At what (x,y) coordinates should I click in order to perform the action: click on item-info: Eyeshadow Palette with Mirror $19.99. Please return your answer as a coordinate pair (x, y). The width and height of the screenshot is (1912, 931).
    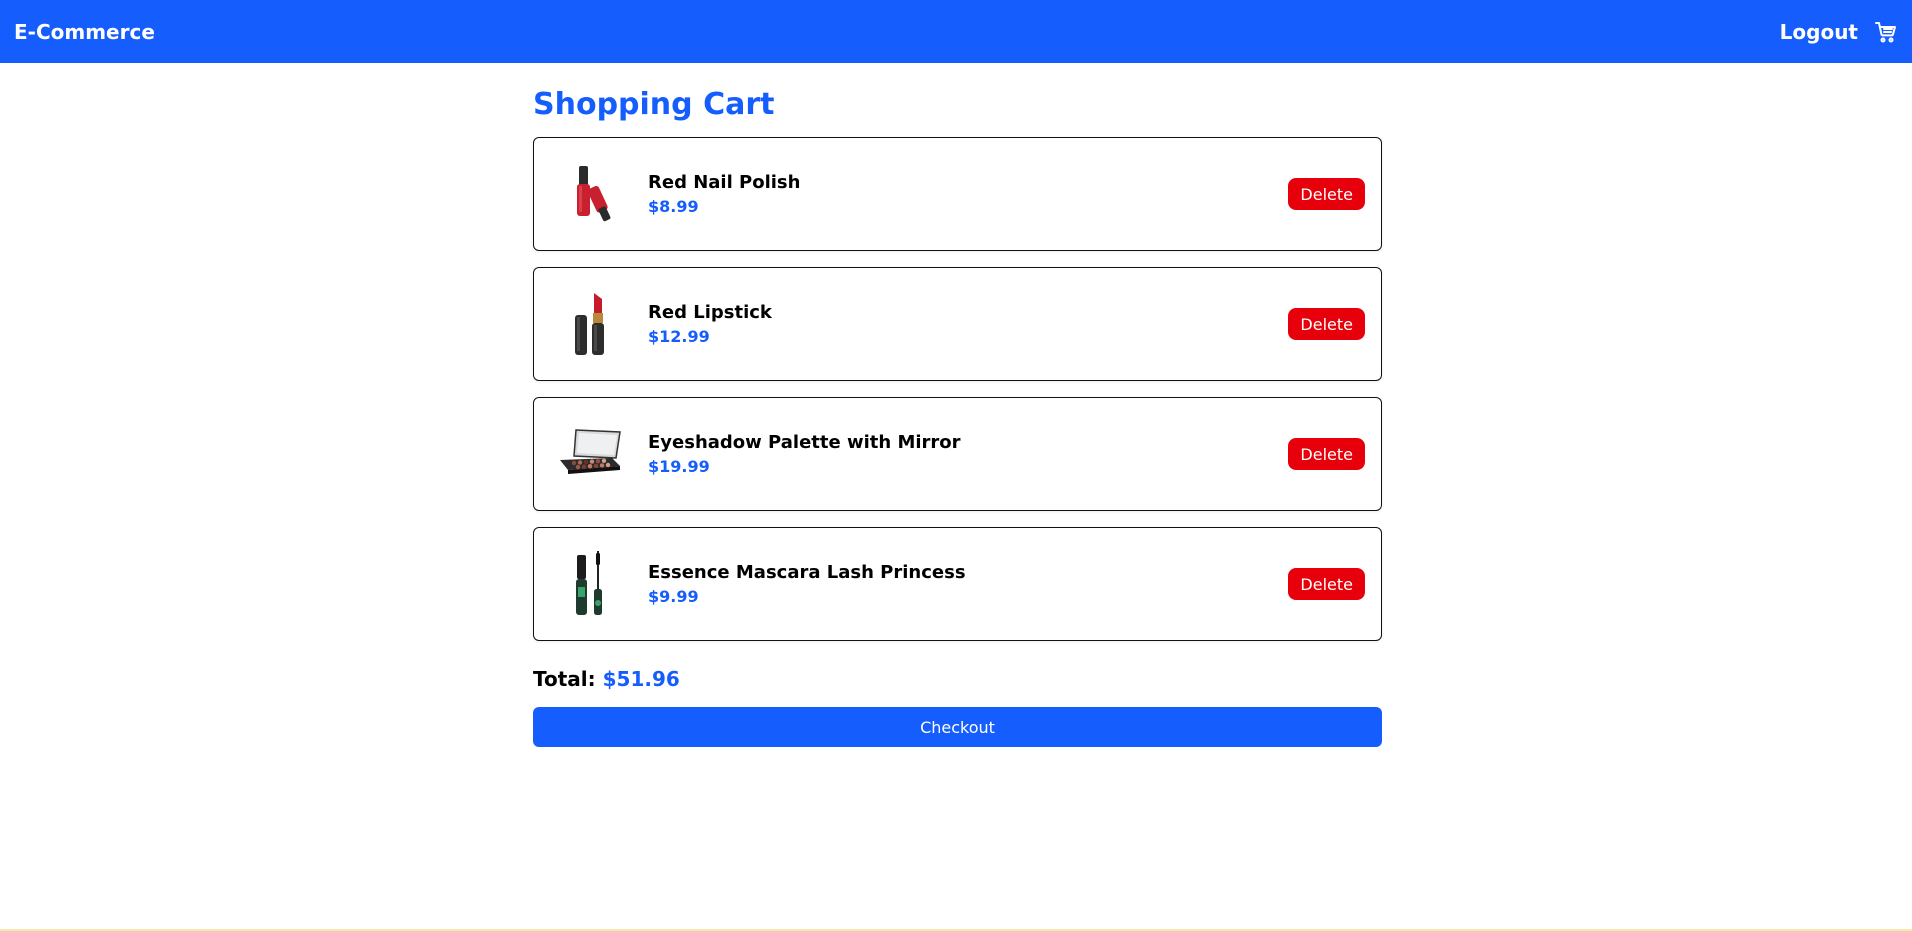
    Looking at the image, I should click on (968, 454).